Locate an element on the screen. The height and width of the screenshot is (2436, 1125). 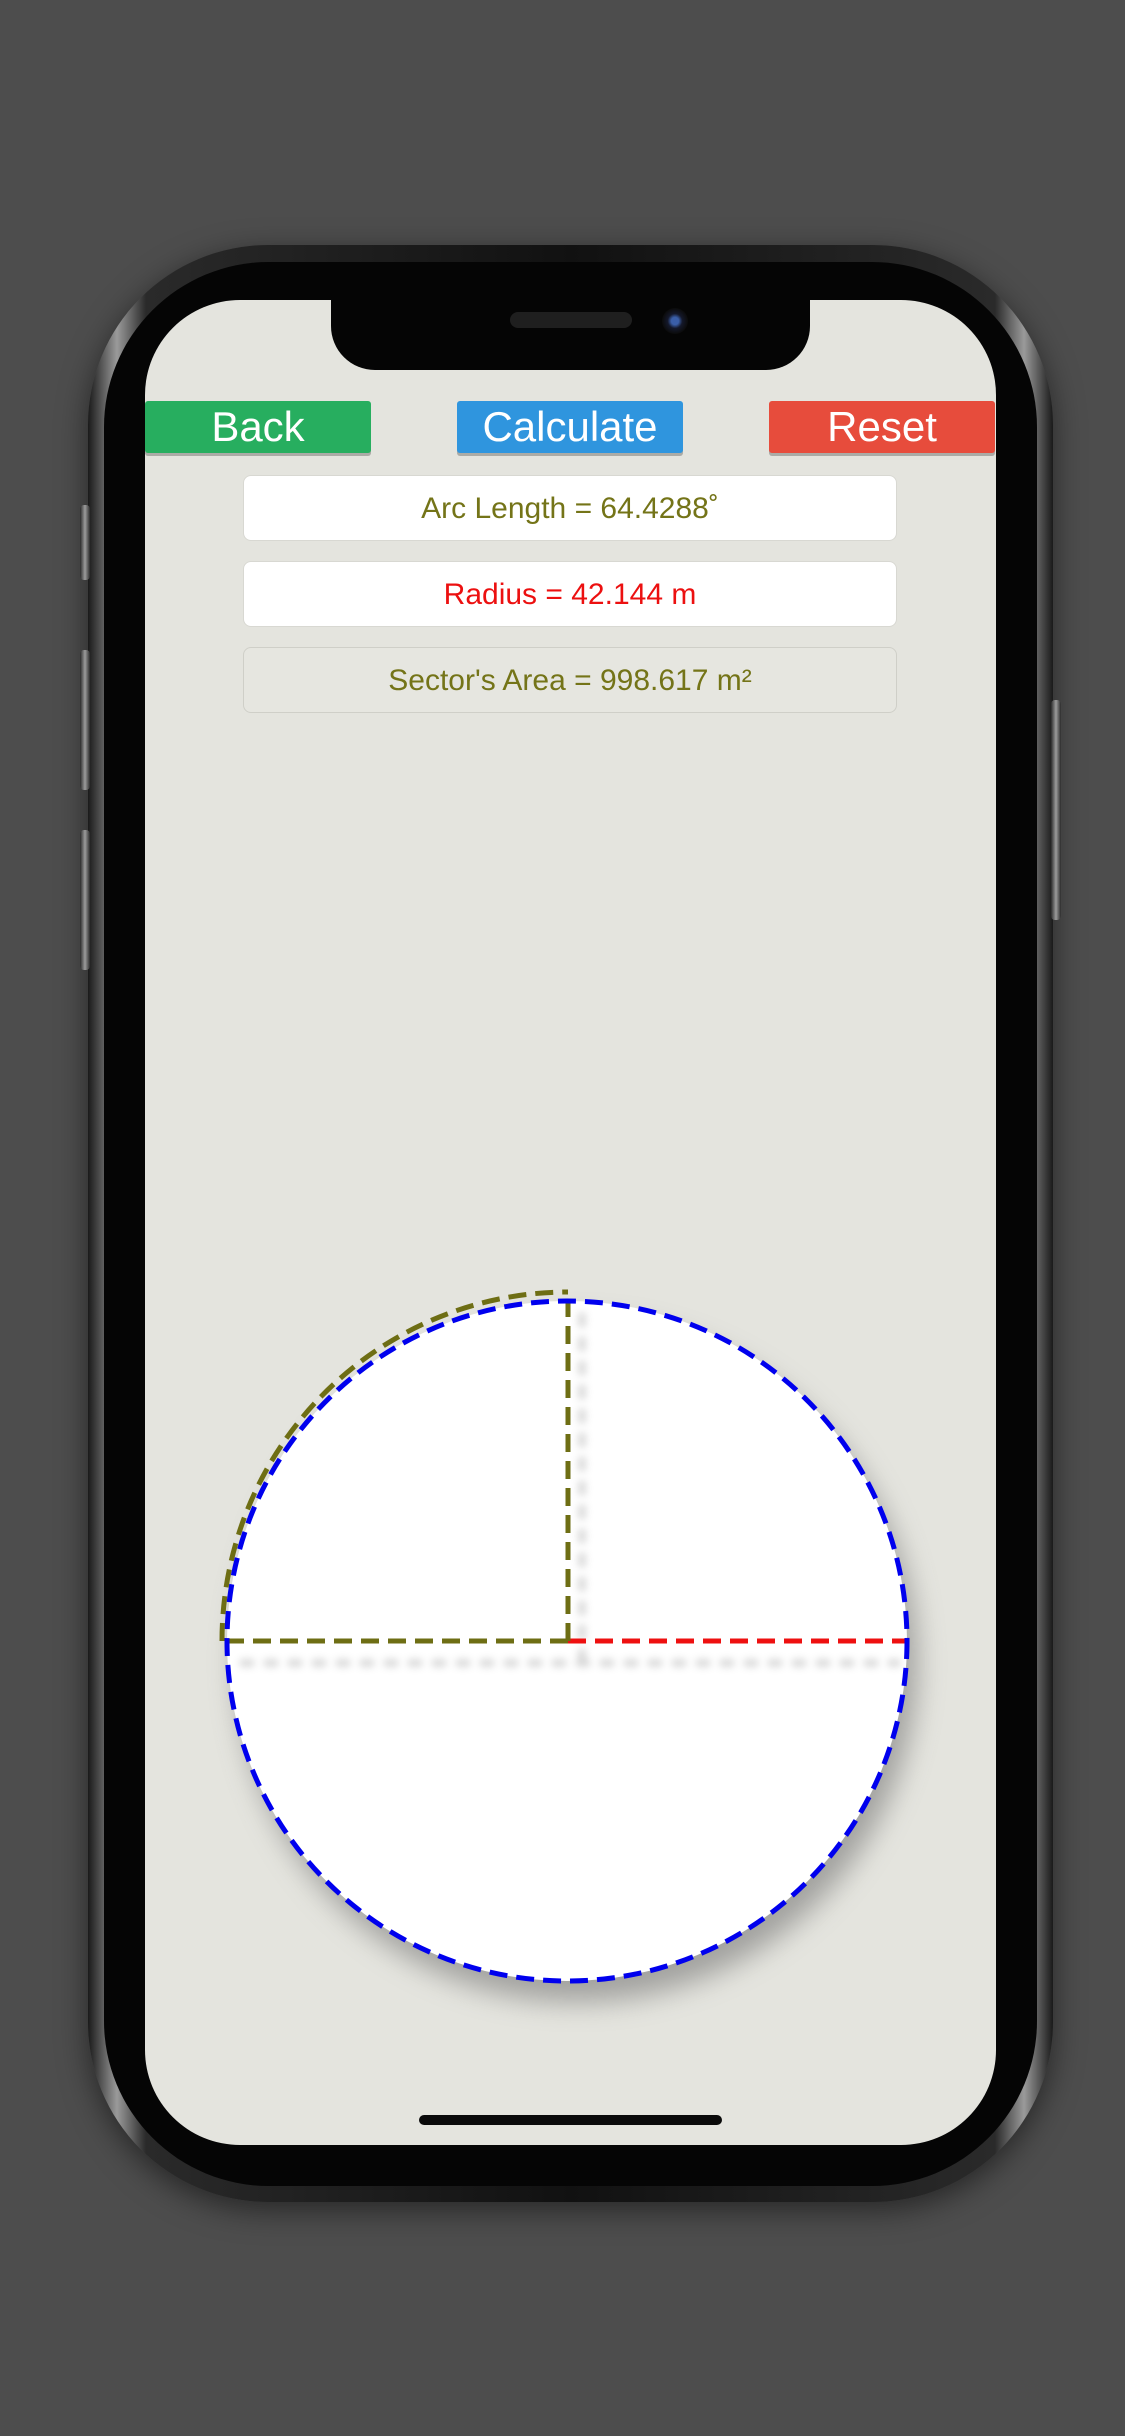
silent-switch is located at coordinates (85, 542).